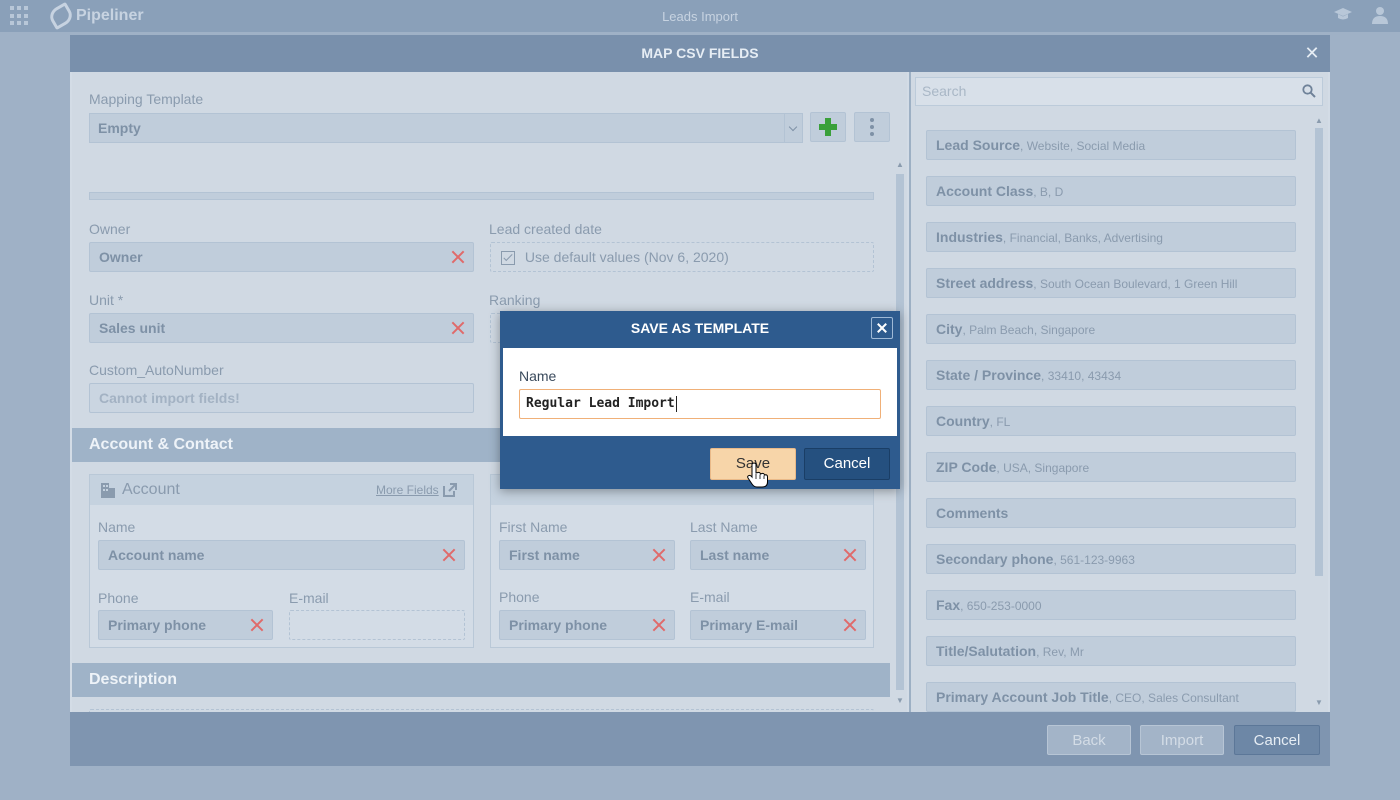  Describe the element at coordinates (121, 257) in the screenshot. I see `owner-value: Owner` at that location.